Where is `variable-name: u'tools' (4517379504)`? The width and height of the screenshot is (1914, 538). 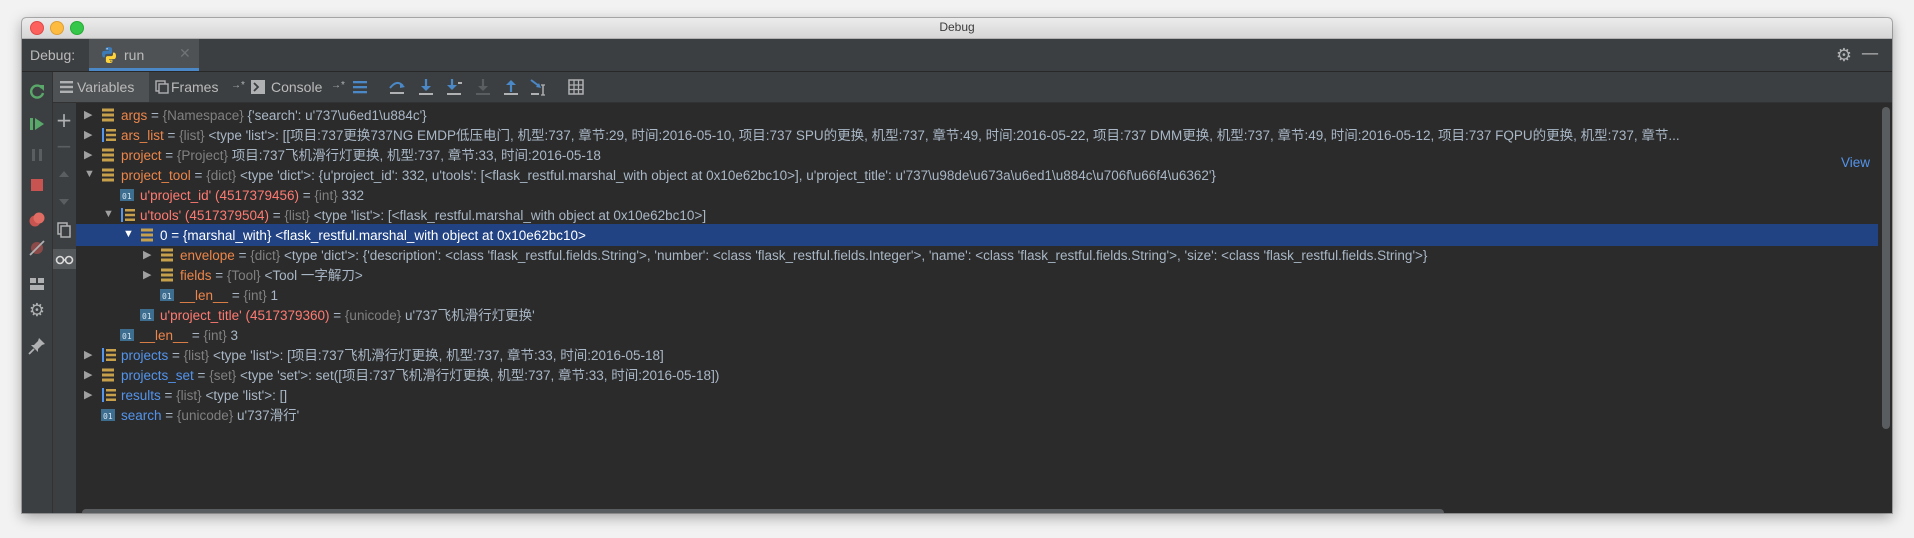 variable-name: u'tools' (4517379504) is located at coordinates (205, 215).